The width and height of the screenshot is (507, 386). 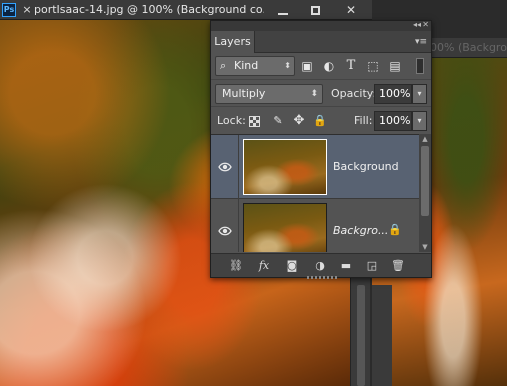 I want to click on panel-tabbar: Layers ▾≡, so click(x=321, y=42).